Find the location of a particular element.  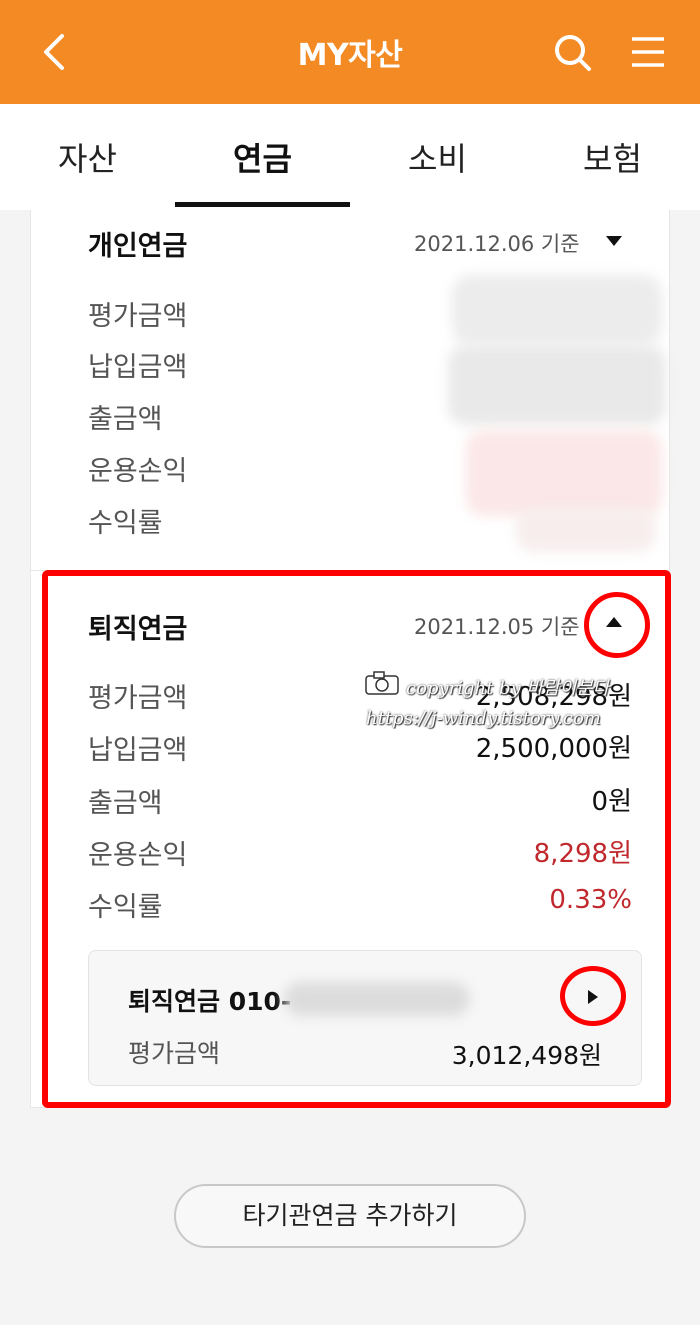

personal-pension-date: 2021.12.06 기준 is located at coordinates (497, 244).